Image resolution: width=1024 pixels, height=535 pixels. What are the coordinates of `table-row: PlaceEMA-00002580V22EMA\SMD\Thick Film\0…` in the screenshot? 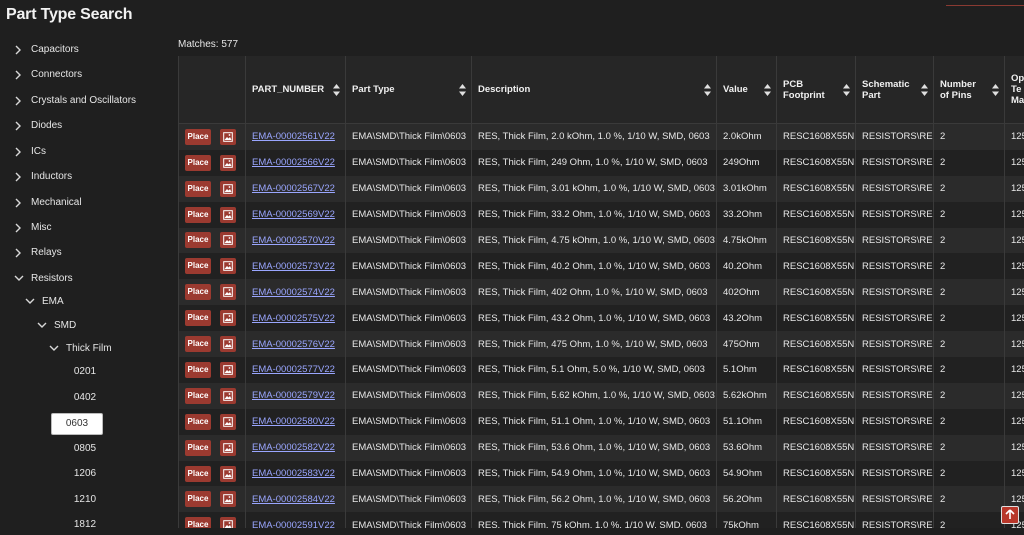 It's located at (601, 422).